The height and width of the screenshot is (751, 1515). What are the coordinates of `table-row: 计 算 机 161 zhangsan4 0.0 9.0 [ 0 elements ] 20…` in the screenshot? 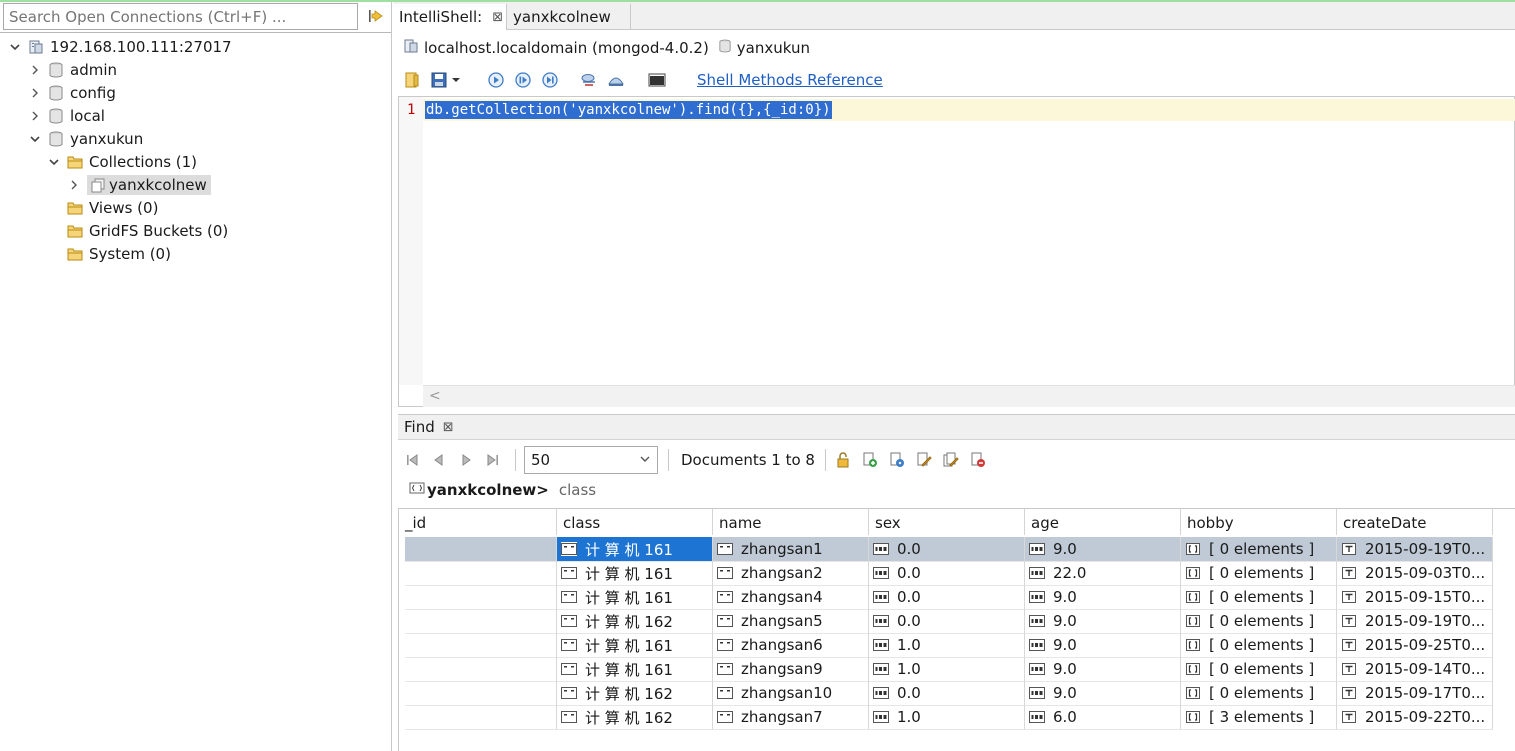 It's located at (949, 597).